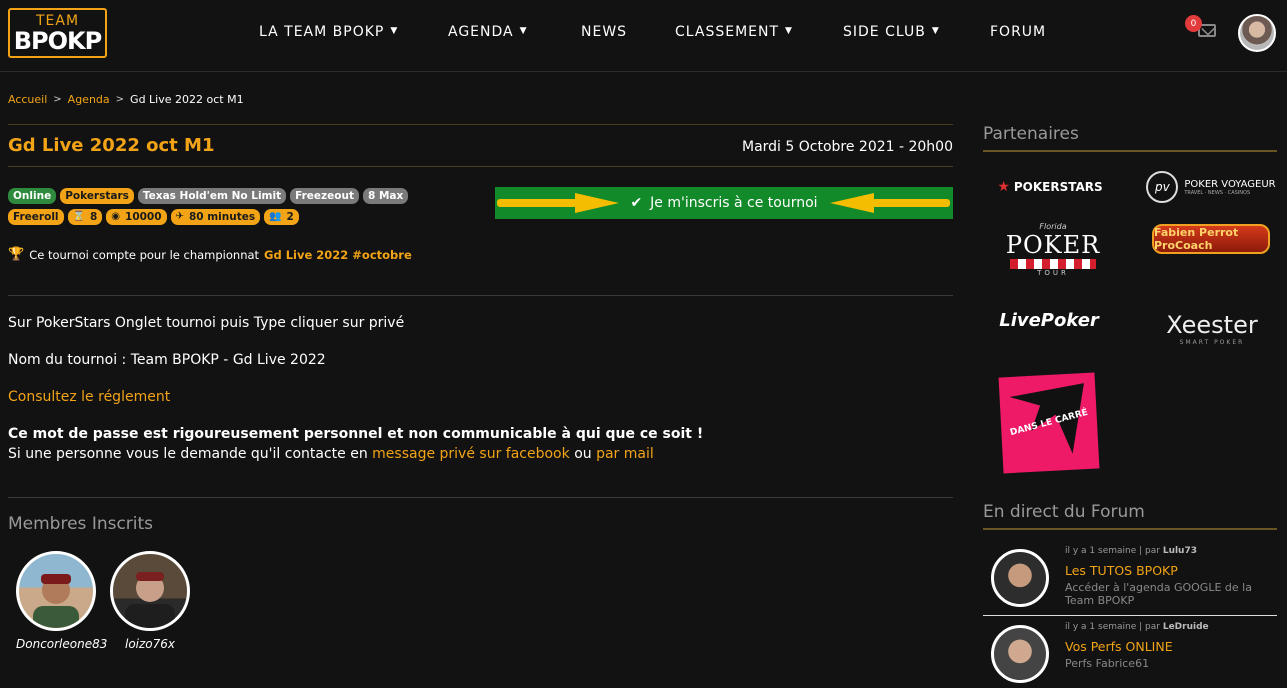  Describe the element at coordinates (1107, 663) in the screenshot. I see `forum-post-excerpt: Perfs Fabrice61` at that location.